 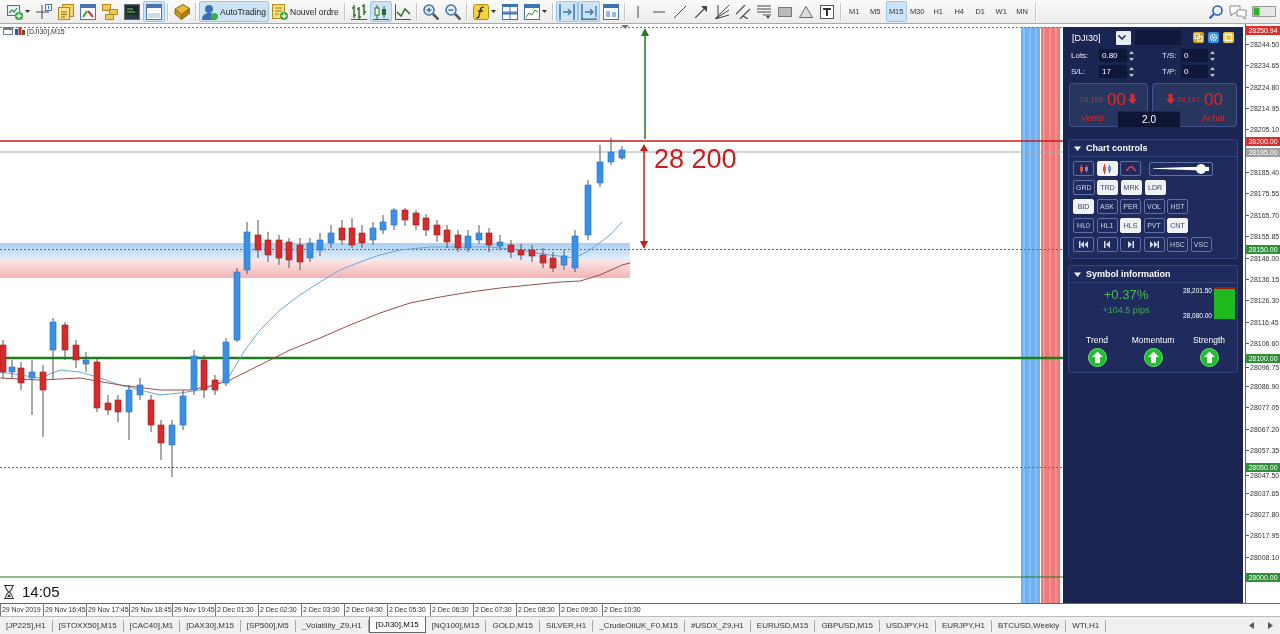 What do you see at coordinates (480, 11) in the screenshot?
I see `function-icon` at bounding box center [480, 11].